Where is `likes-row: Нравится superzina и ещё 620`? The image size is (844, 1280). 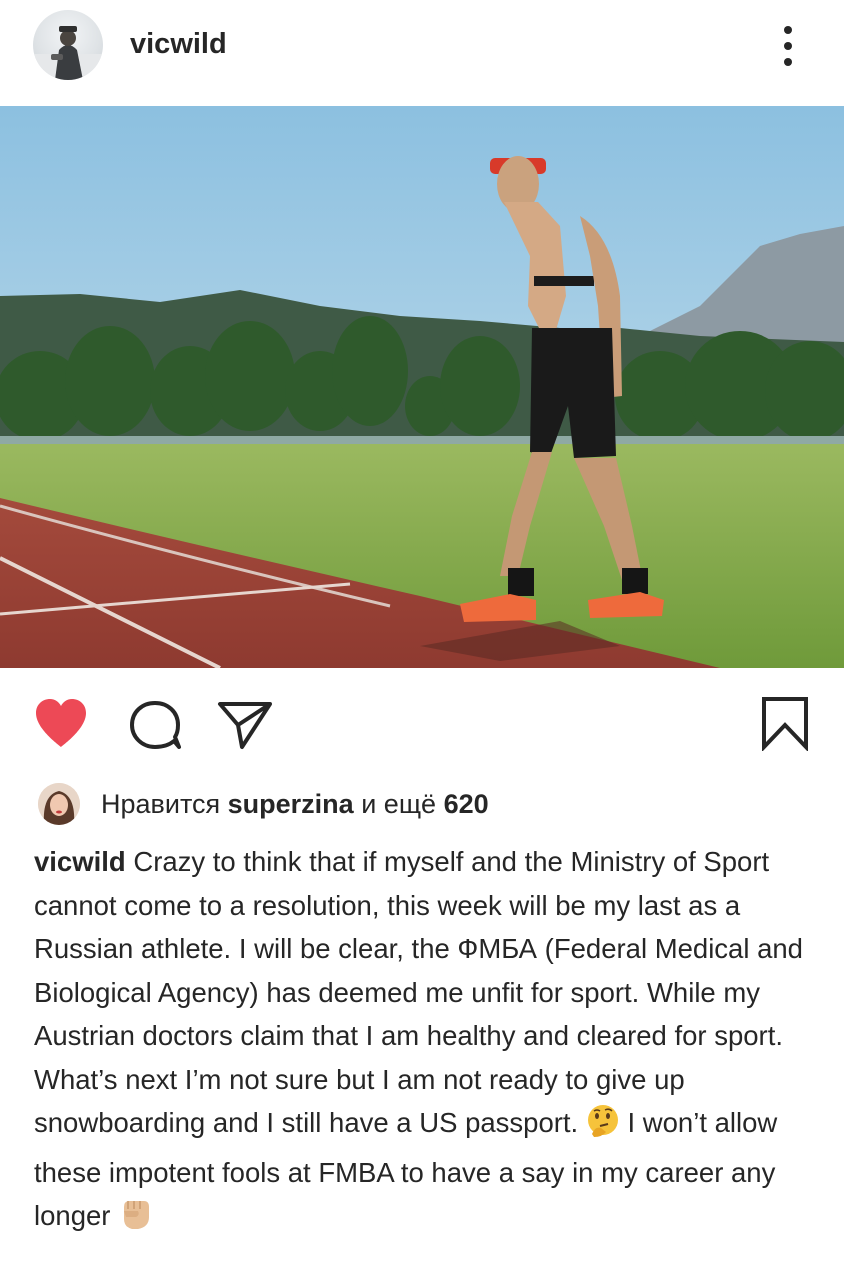
likes-row: Нравится superzina и ещё 620 is located at coordinates (428, 805).